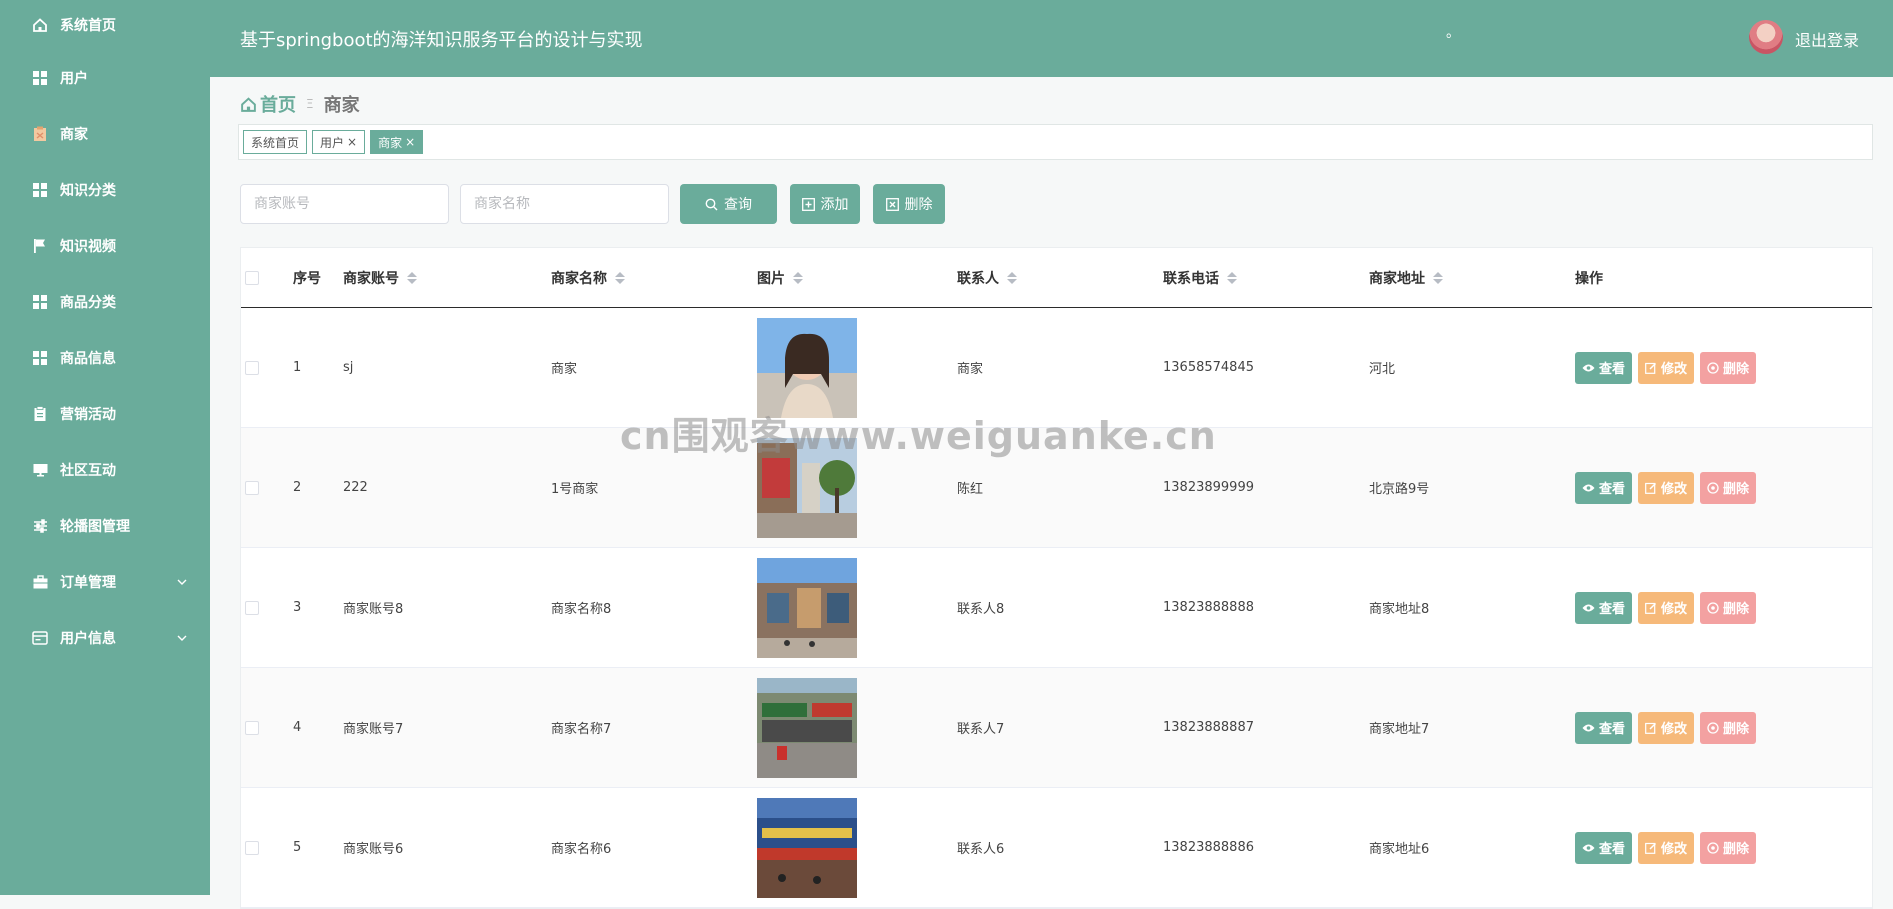 The height and width of the screenshot is (909, 1893). What do you see at coordinates (105, 25) in the screenshot?
I see `sidebar-item-home: 系统首页` at bounding box center [105, 25].